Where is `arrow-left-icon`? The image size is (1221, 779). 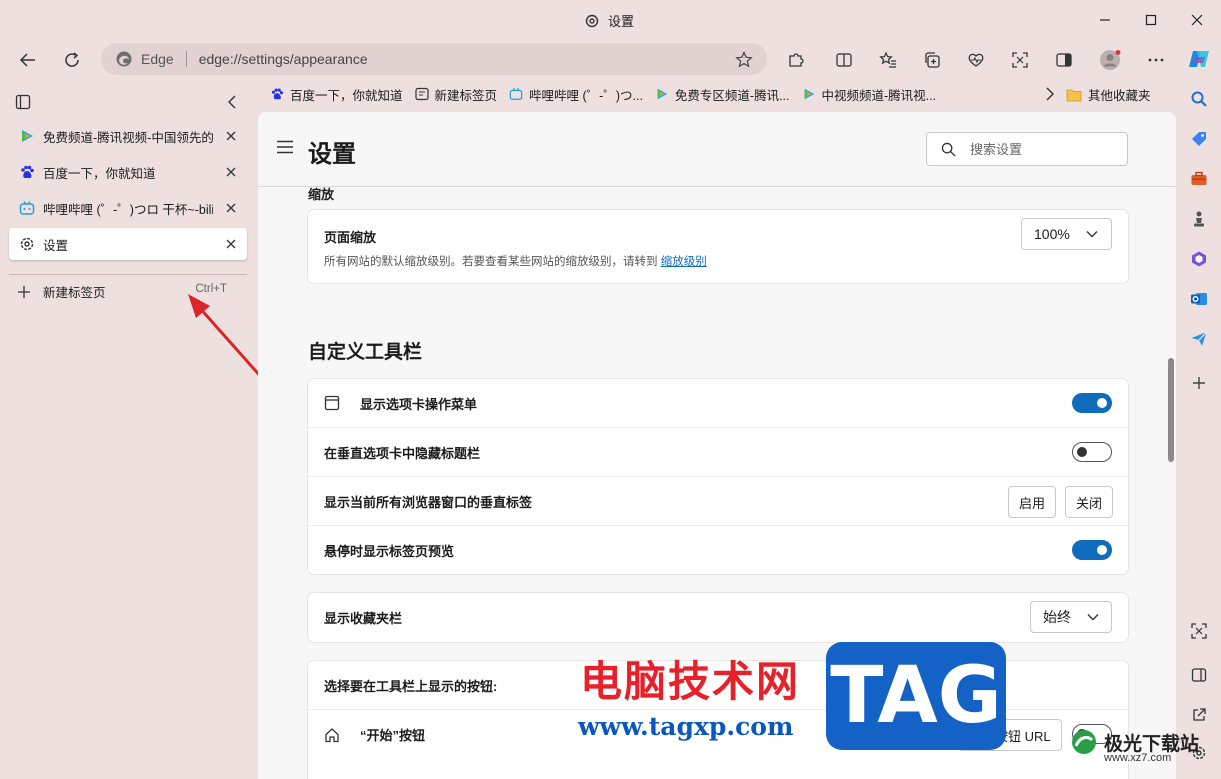 arrow-left-icon is located at coordinates (27, 60).